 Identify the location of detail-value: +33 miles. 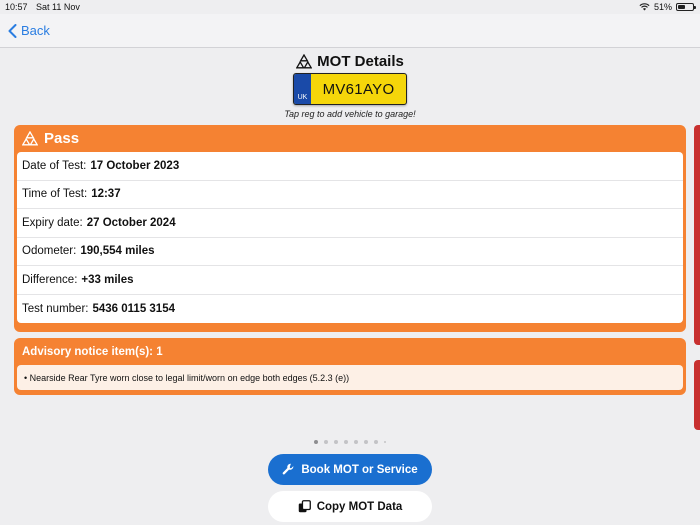
(107, 279).